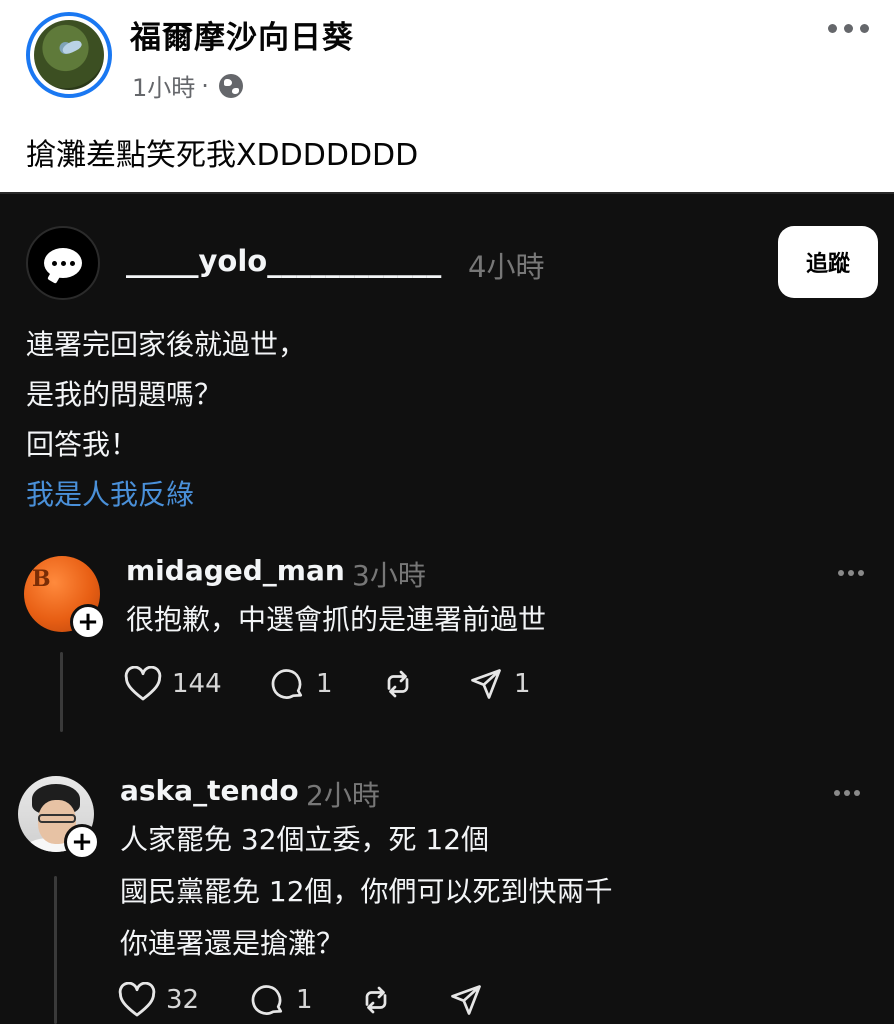  I want to click on reply-text: 很抱歉，中選會抓的是連署前過世, so click(336, 620).